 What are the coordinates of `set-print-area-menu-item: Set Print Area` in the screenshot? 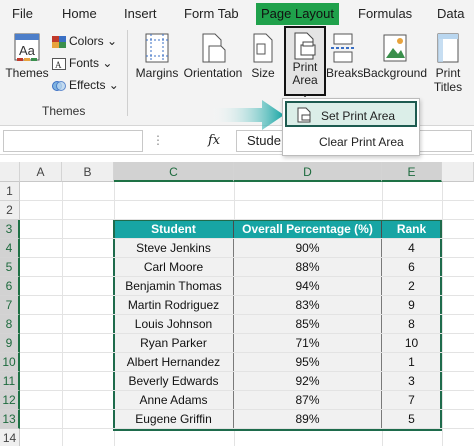 It's located at (351, 114).